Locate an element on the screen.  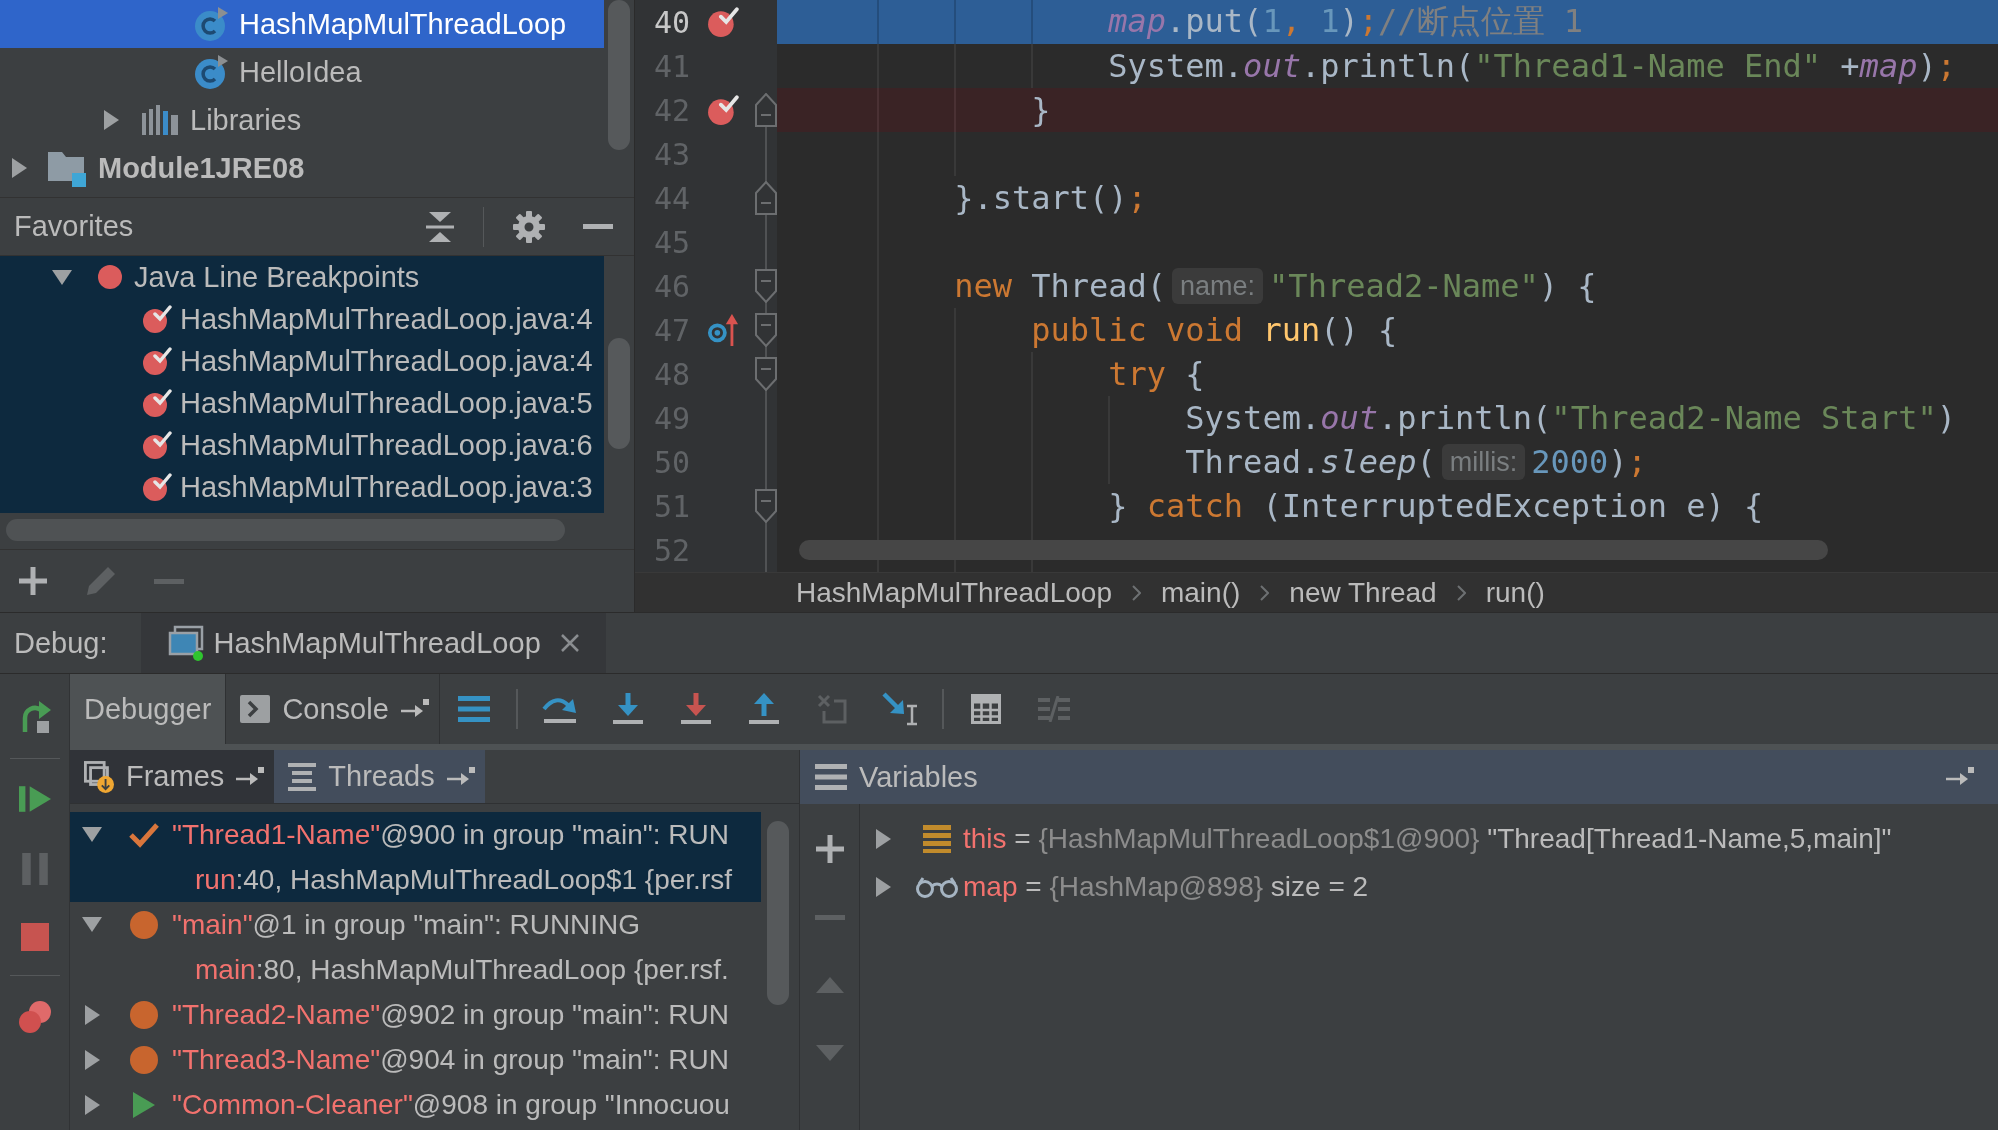
double-dot-icon is located at coordinates (34, 1017).